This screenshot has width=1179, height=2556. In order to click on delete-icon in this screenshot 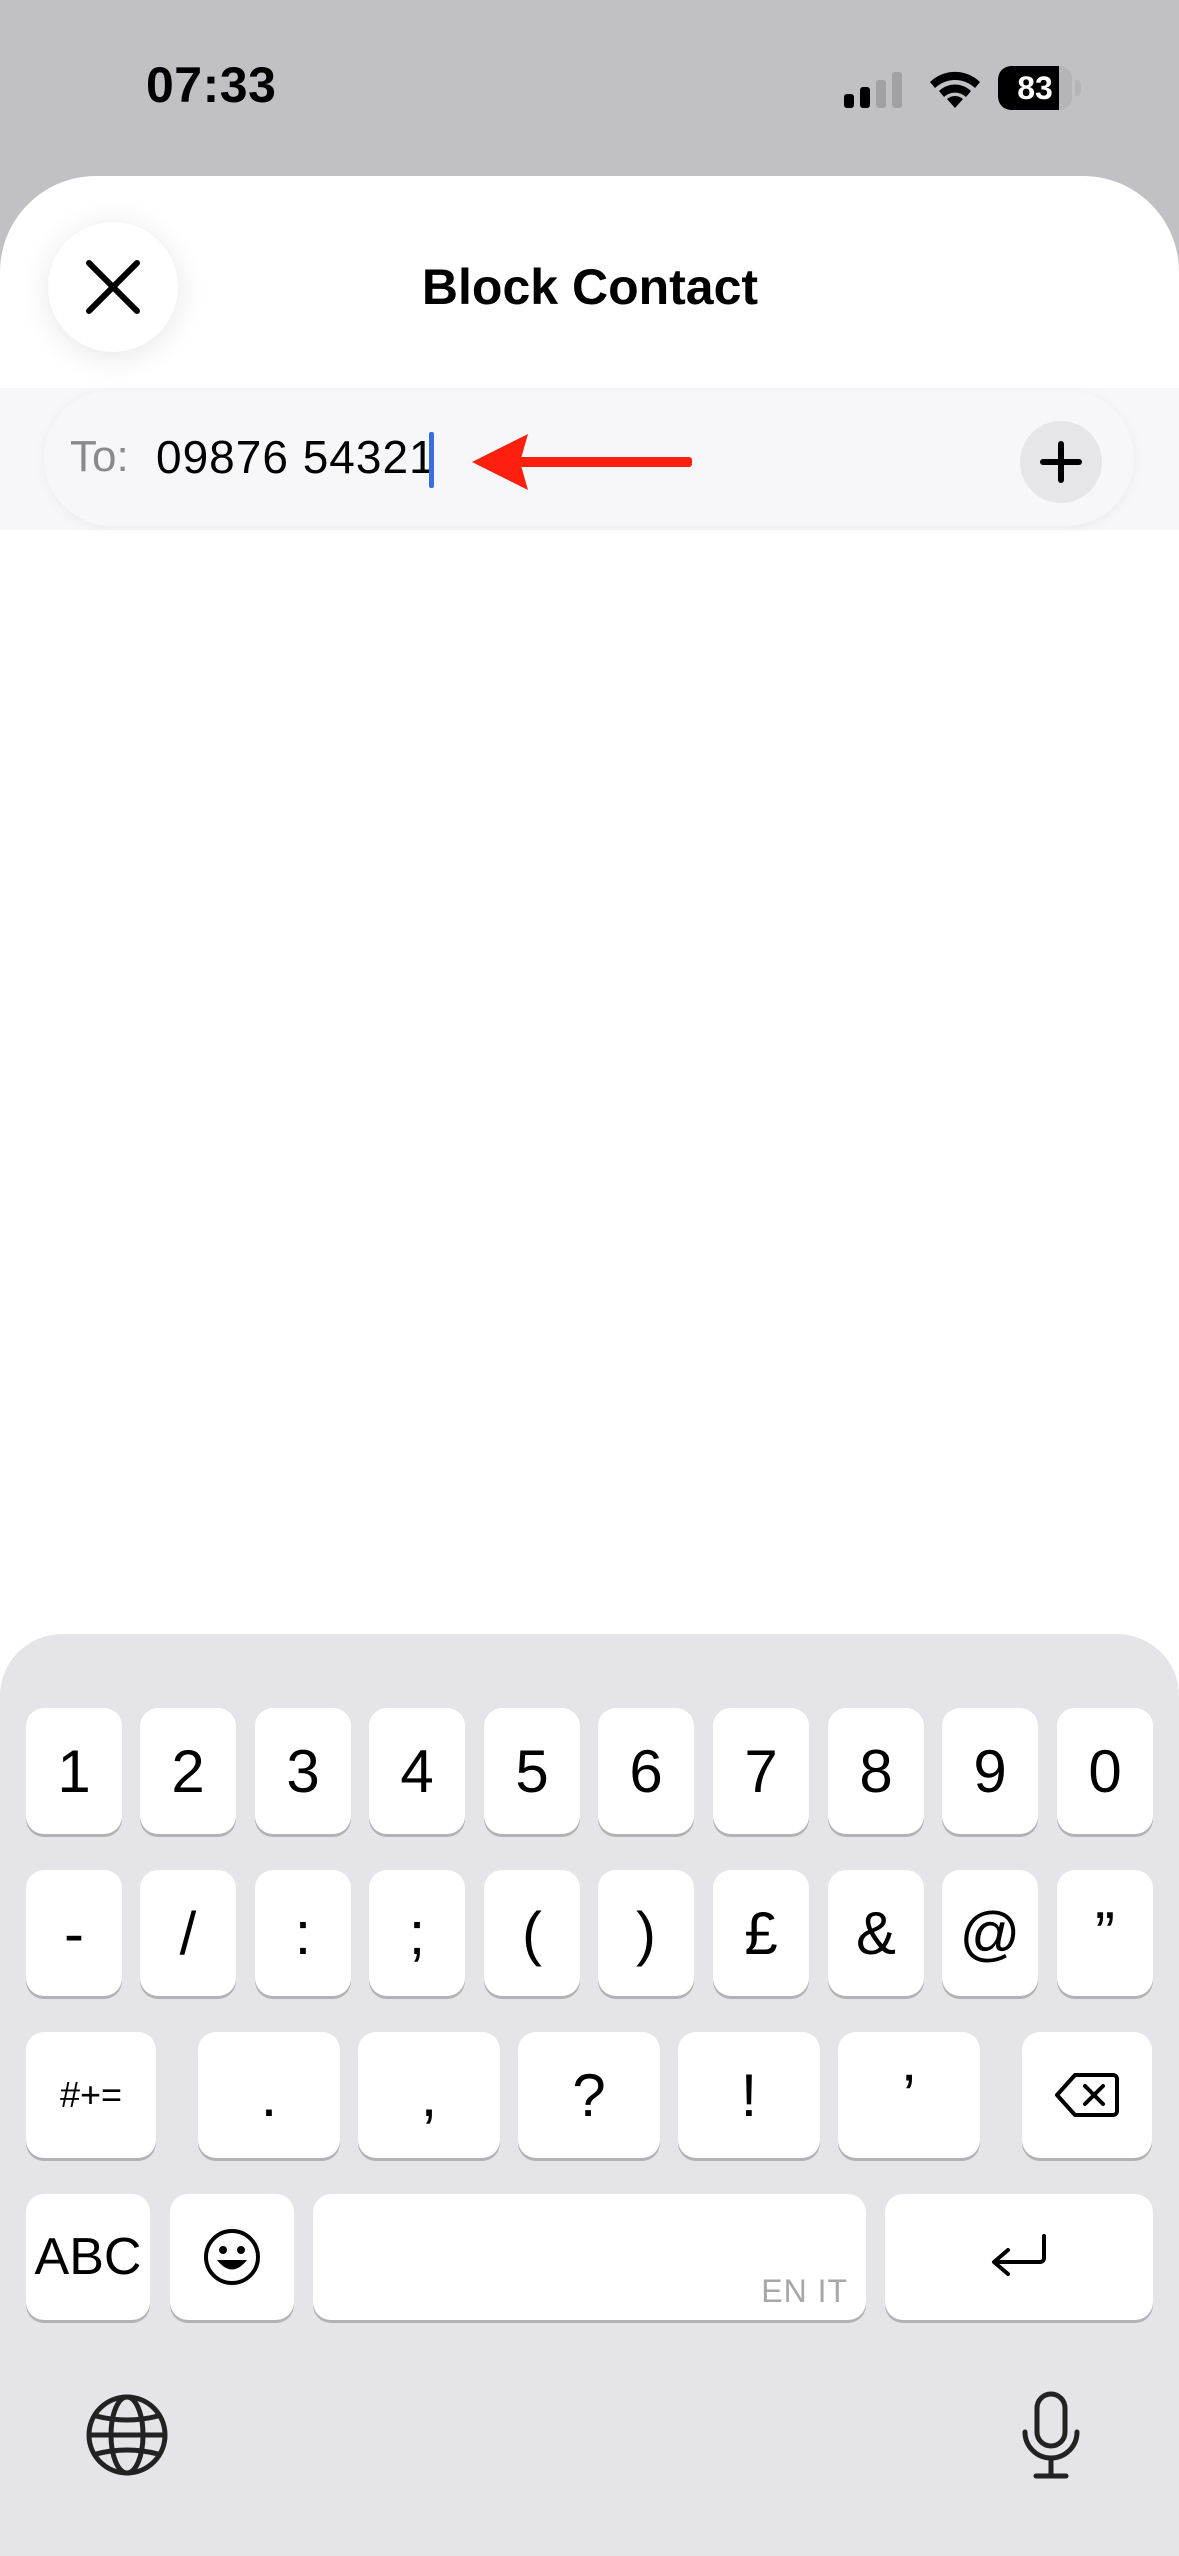, I will do `click(1087, 2095)`.